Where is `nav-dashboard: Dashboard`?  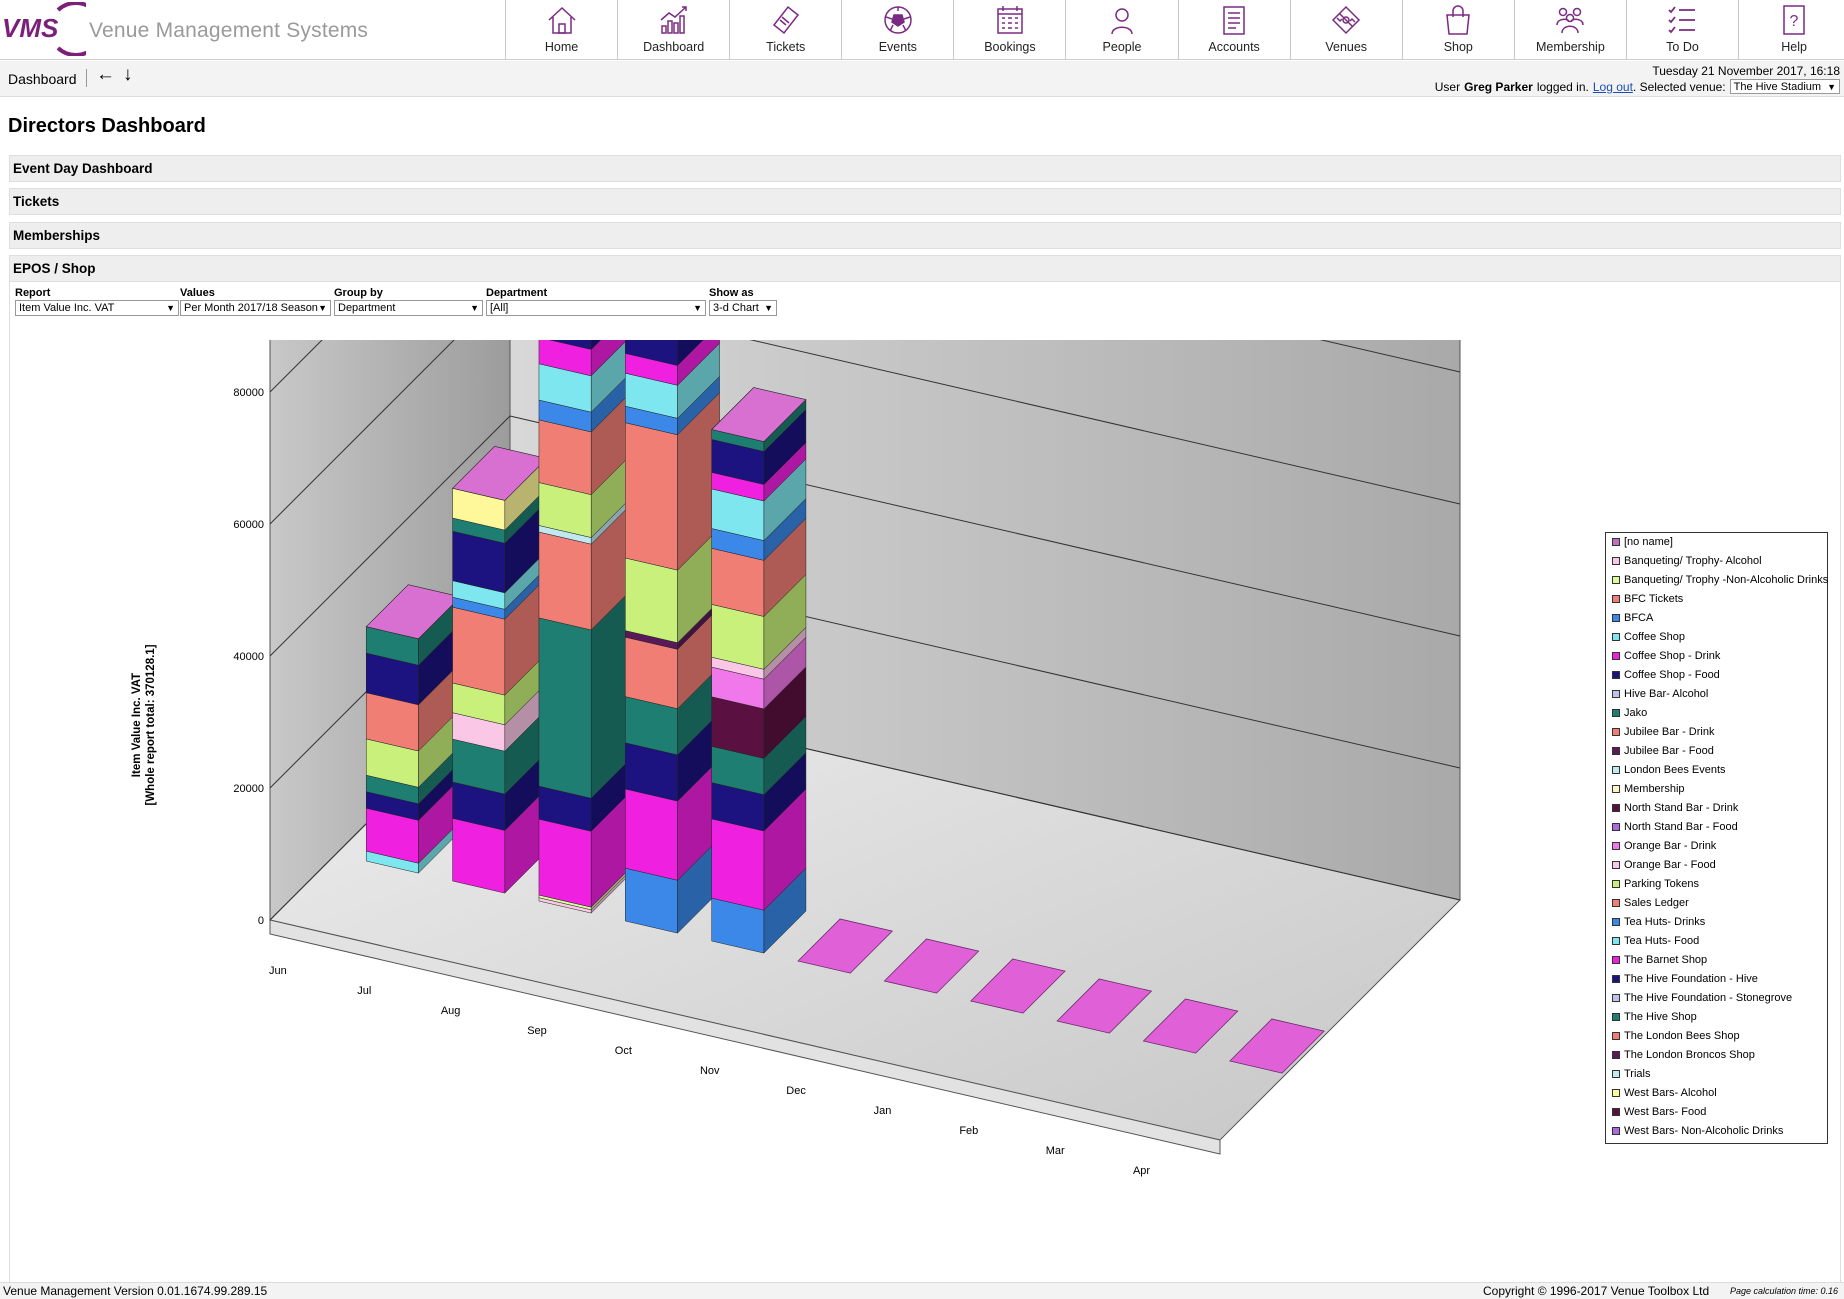
nav-dashboard: Dashboard is located at coordinates (673, 30).